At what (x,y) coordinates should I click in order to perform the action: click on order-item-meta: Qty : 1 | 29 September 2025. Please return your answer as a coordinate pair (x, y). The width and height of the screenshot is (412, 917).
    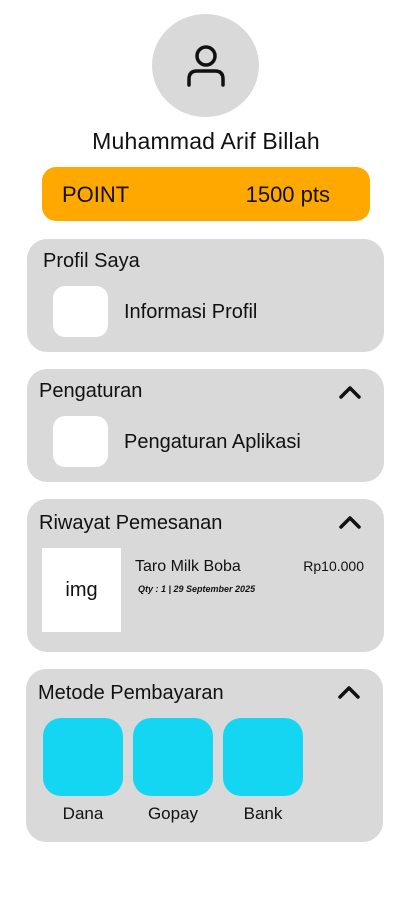
    Looking at the image, I should click on (197, 589).